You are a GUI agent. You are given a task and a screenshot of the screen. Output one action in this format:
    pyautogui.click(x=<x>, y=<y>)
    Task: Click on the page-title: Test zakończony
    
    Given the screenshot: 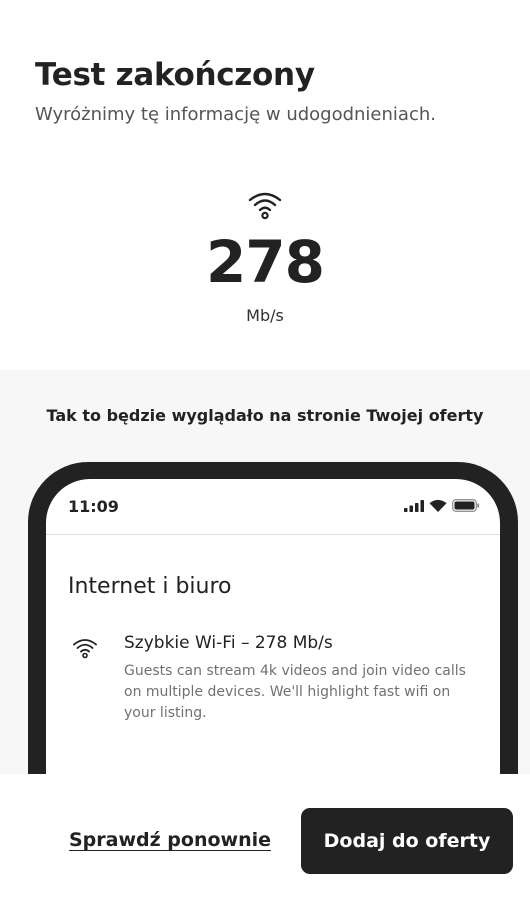 What is the action you would take?
    pyautogui.click(x=175, y=75)
    